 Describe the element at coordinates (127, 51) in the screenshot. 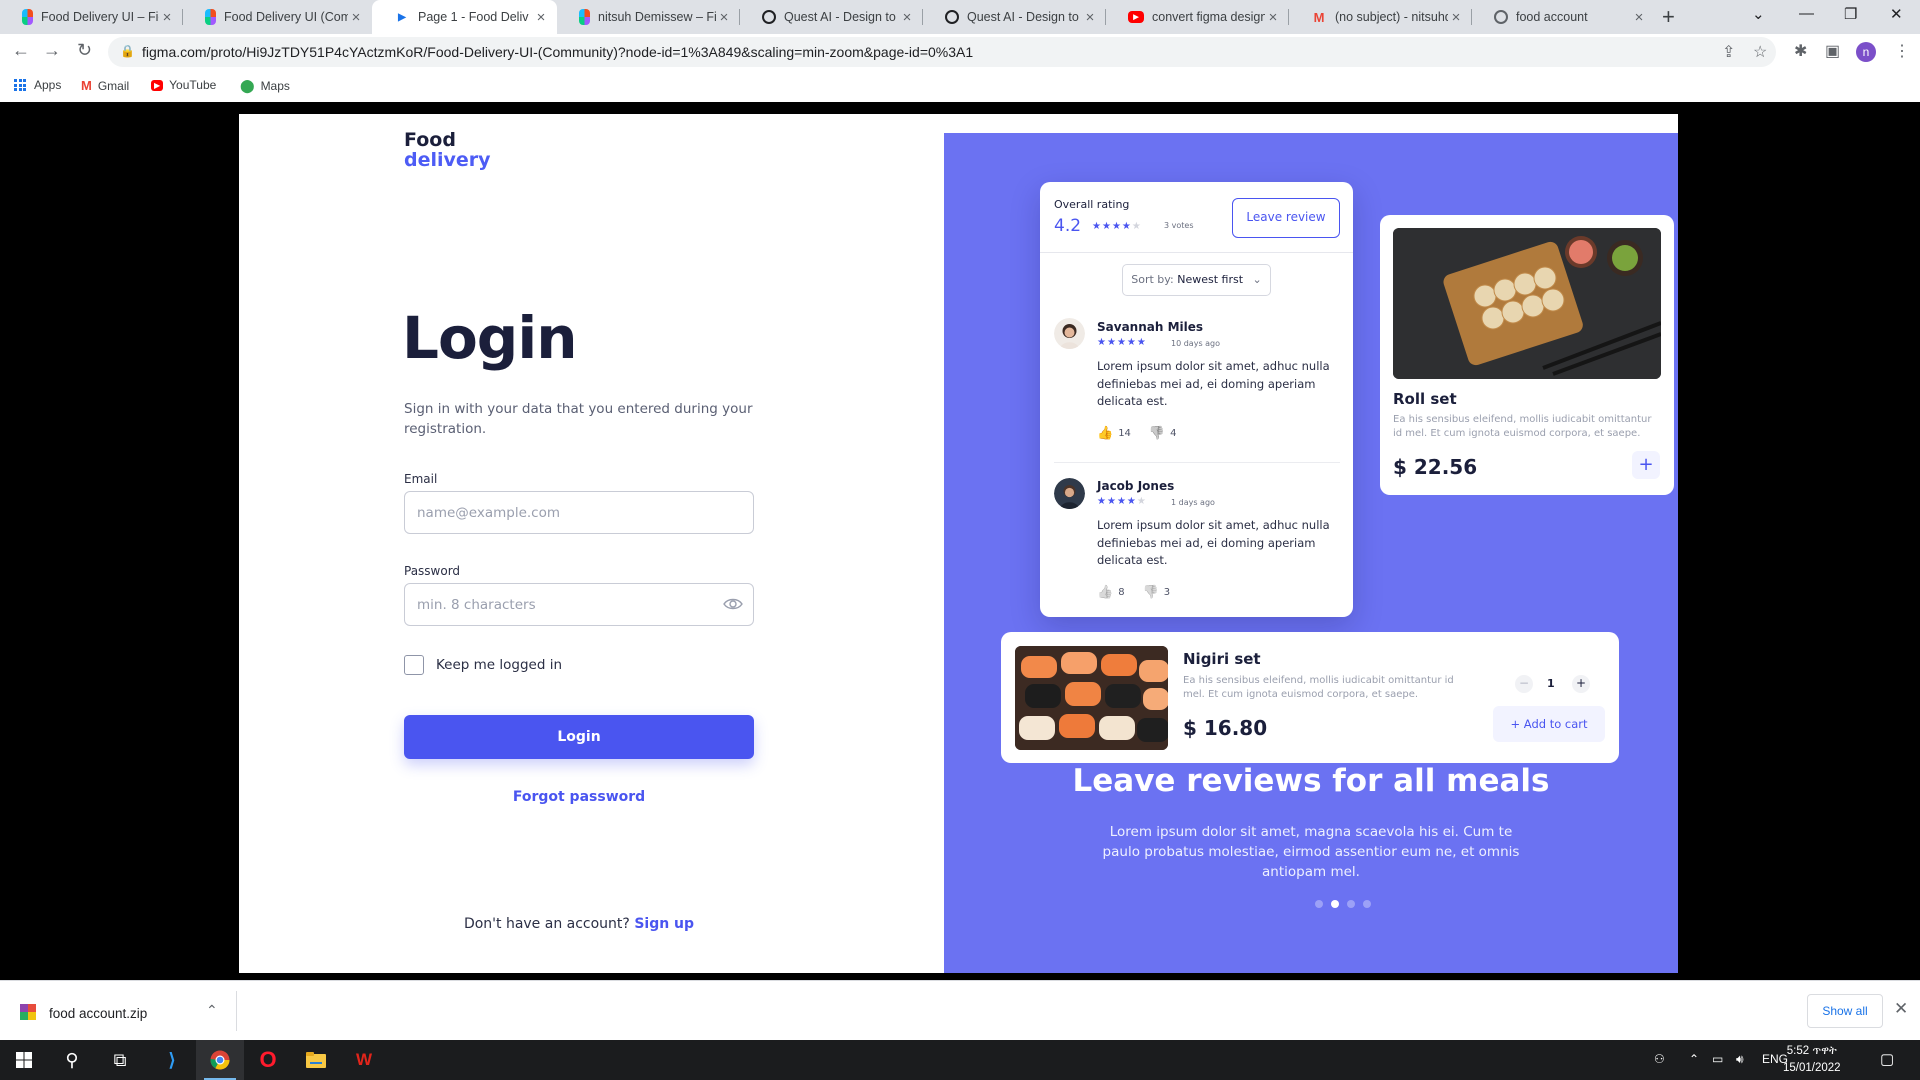

I see `lock-icon: 🔒` at that location.